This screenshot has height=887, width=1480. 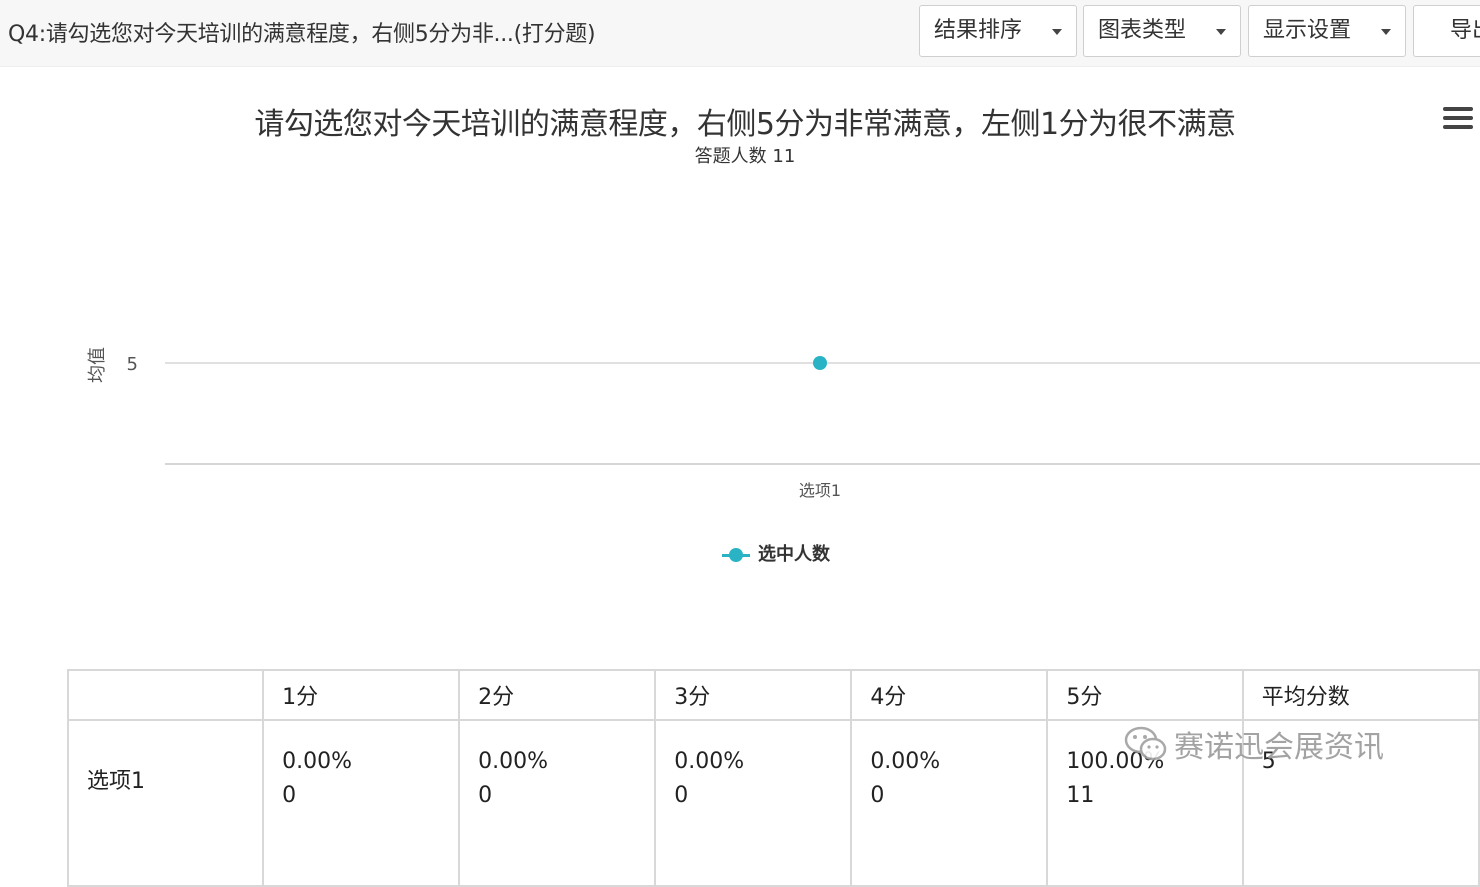 What do you see at coordinates (1145, 695) in the screenshot?
I see `table-header-cell: 5分` at bounding box center [1145, 695].